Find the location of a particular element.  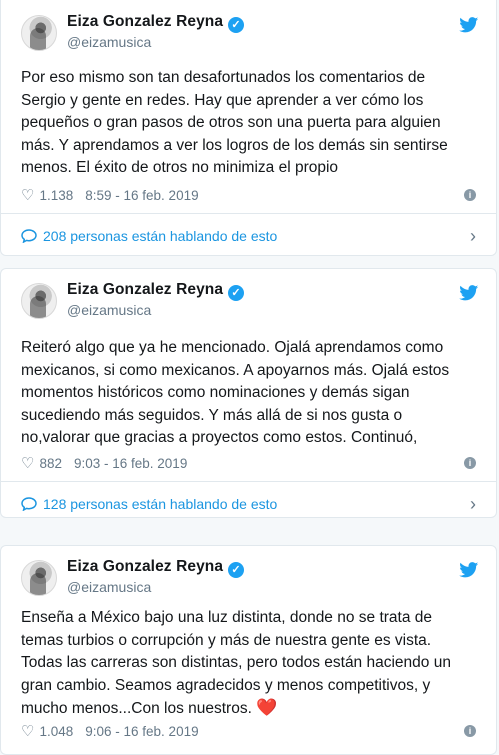

tweet-meta: ♡ 882 9:03 - 16 feb. 2019 is located at coordinates (104, 463).